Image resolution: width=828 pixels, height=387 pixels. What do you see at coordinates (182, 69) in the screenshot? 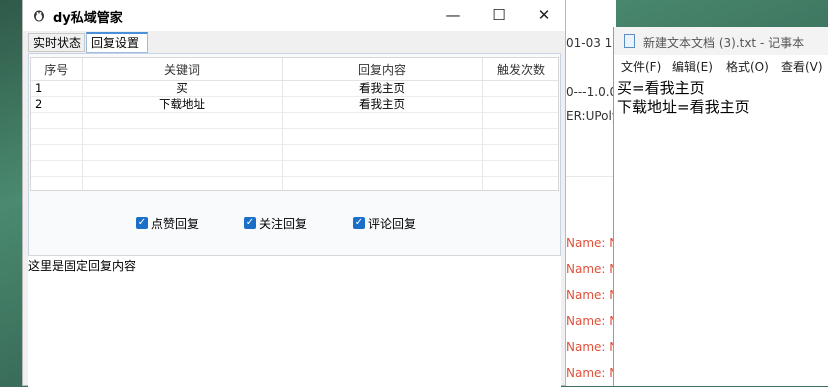
I see `column-header-keyword: 关键词` at bounding box center [182, 69].